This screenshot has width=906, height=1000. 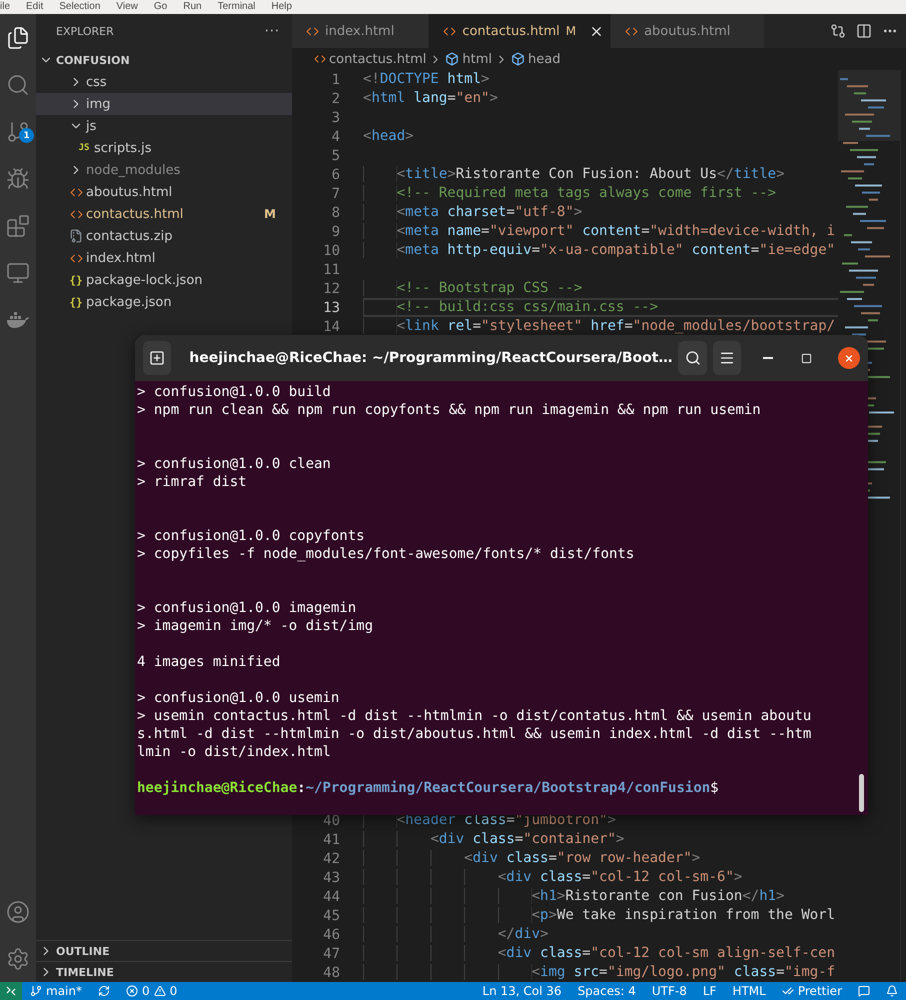 What do you see at coordinates (600, 326) in the screenshot?
I see `code-line: <link rel="stylesheet" href="node_modules/bootstrap/` at bounding box center [600, 326].